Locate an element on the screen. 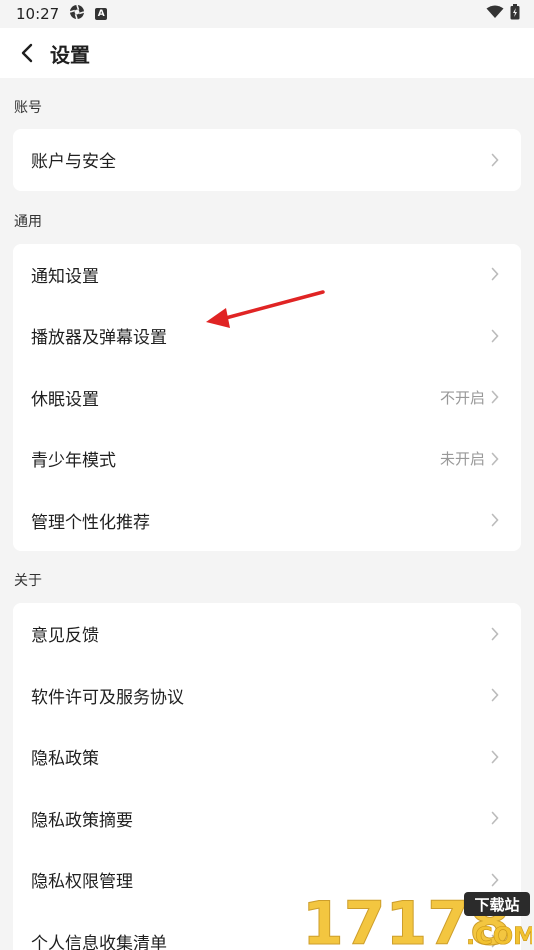 This screenshot has height=950, width=534. notification-a-icon: A is located at coordinates (101, 14).